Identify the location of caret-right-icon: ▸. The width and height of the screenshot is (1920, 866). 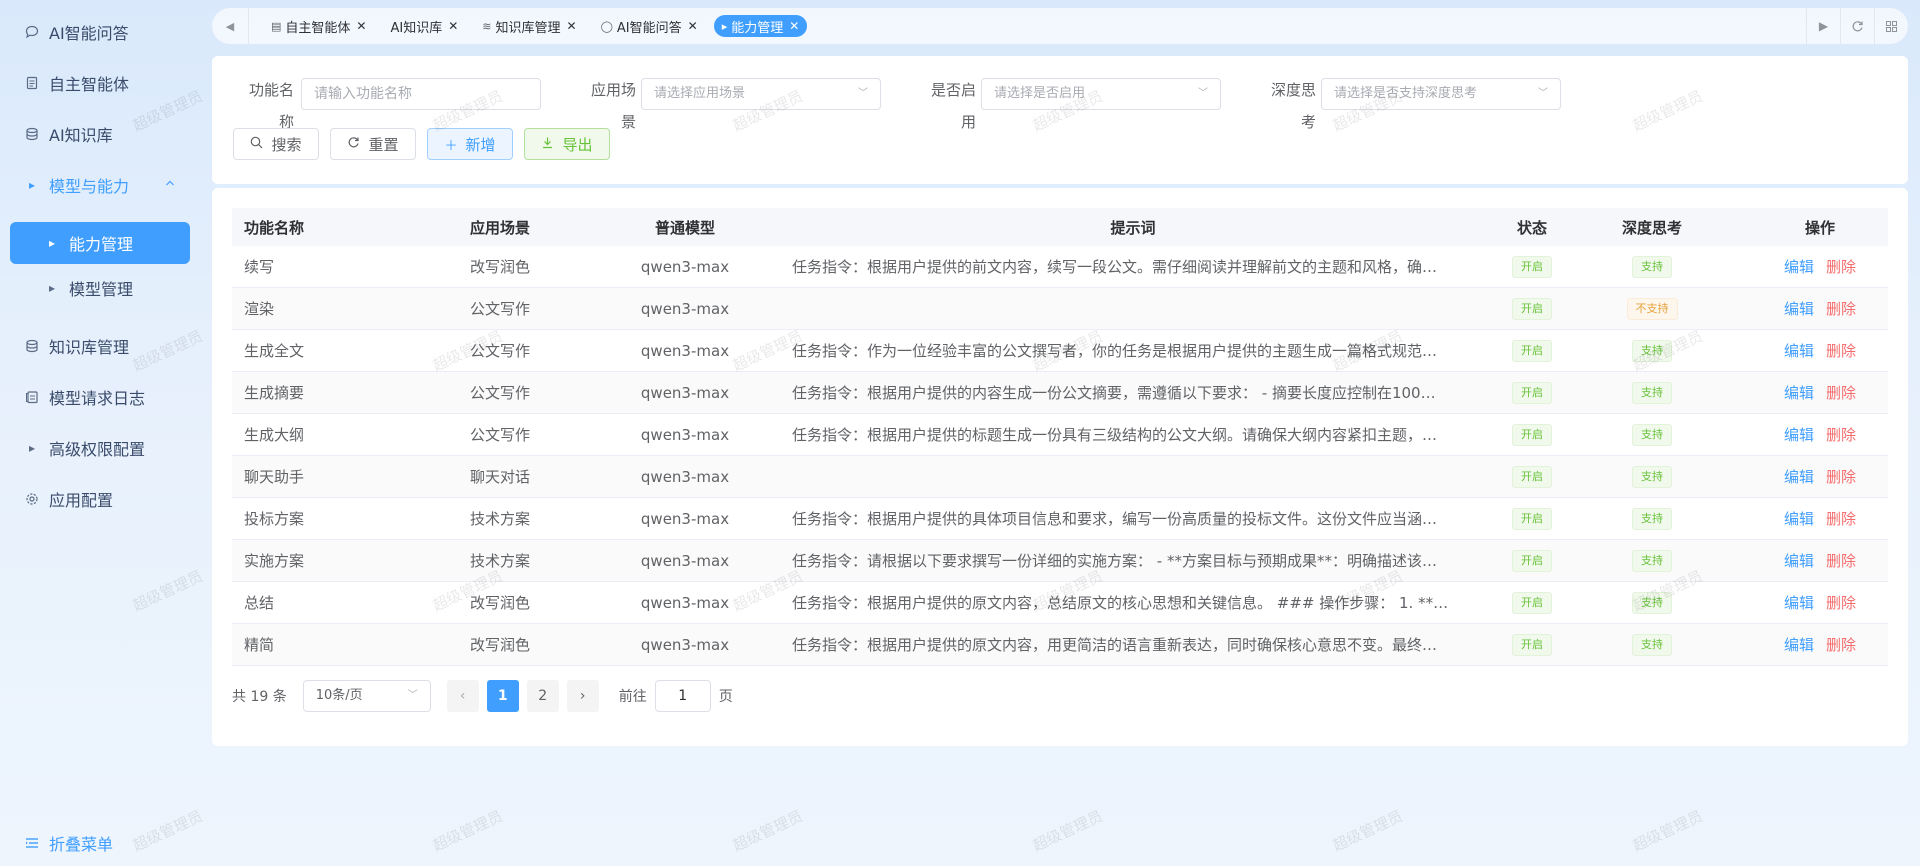
(724, 26).